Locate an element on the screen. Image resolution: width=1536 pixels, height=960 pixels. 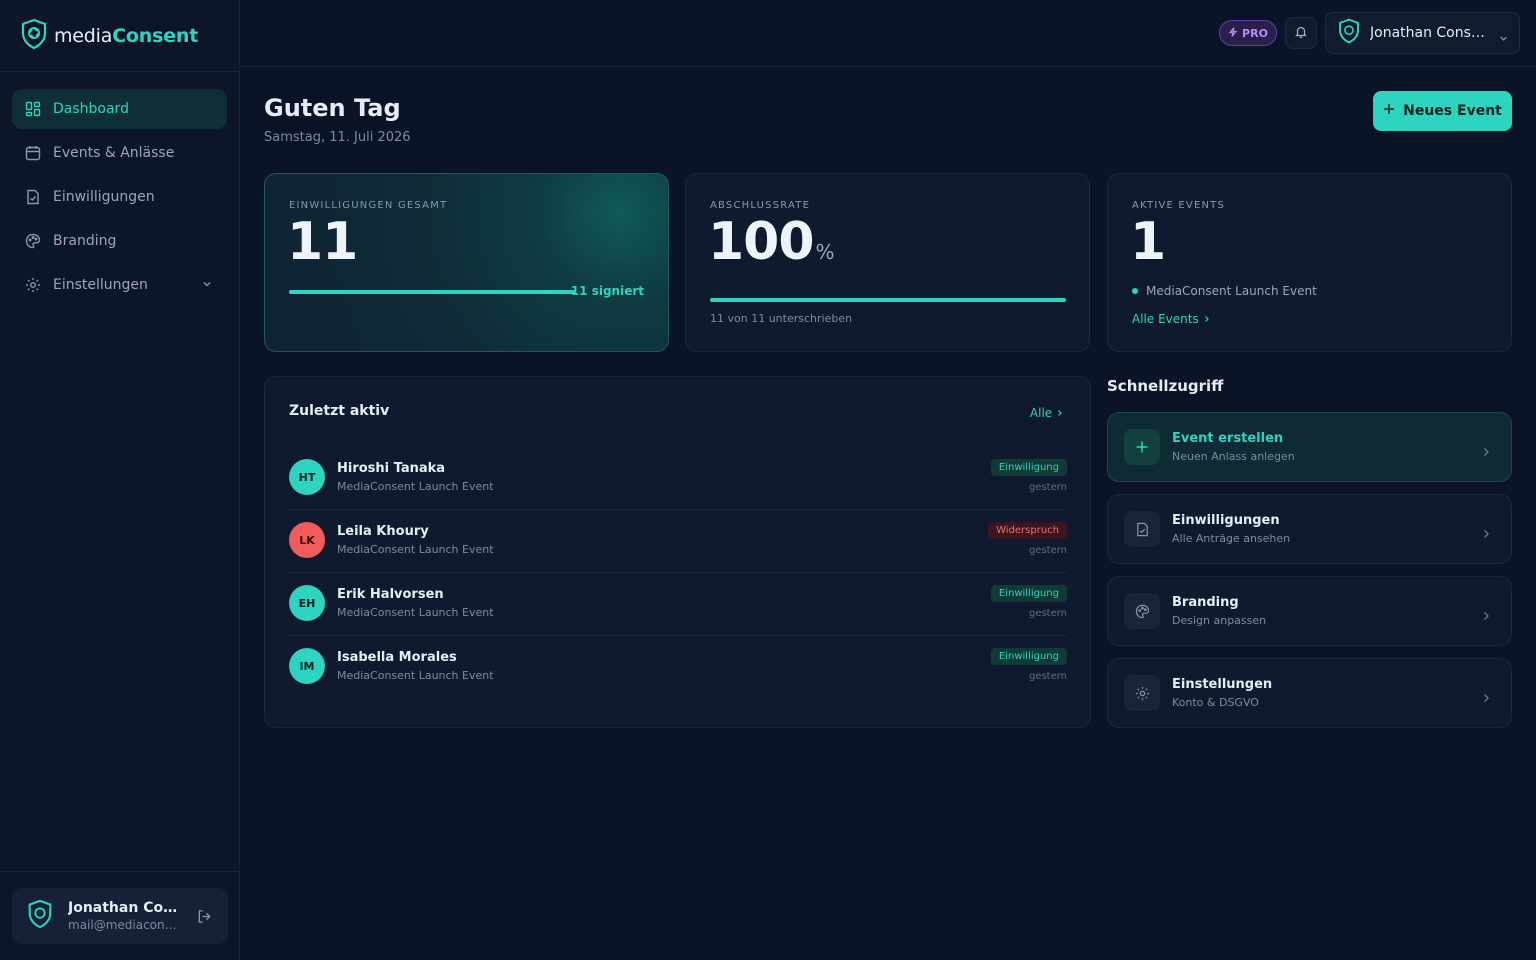
quick-title: Branding is located at coordinates (1205, 602).